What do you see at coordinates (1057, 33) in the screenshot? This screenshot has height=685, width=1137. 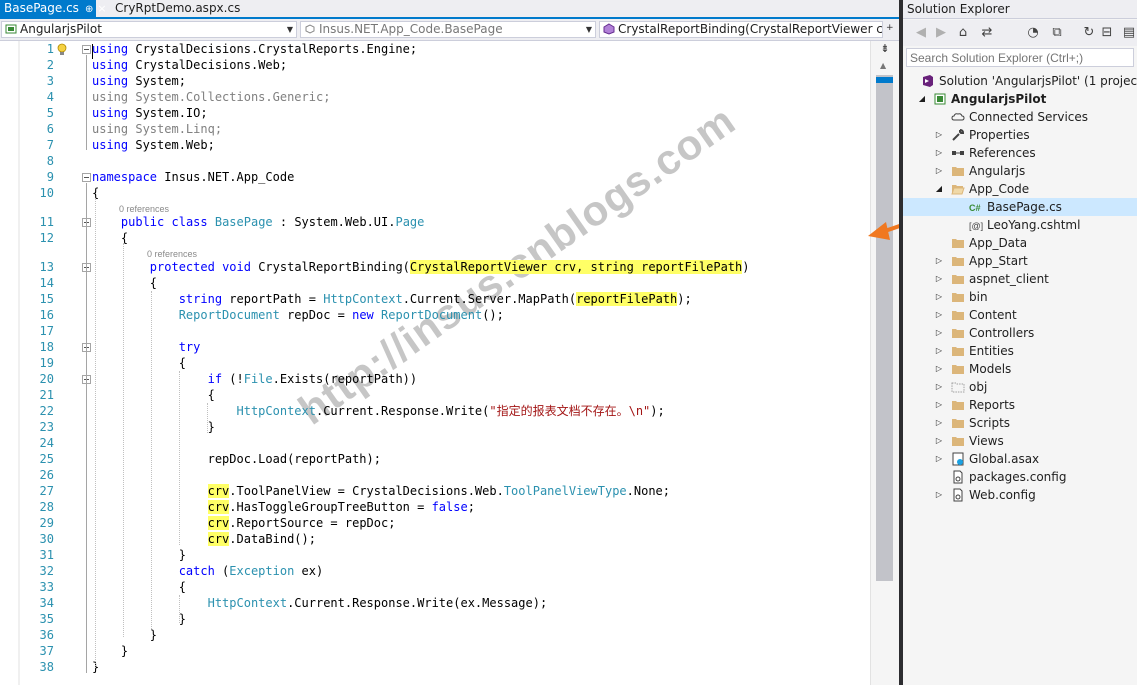 I see `pending-changes-icon: ⧉` at bounding box center [1057, 33].